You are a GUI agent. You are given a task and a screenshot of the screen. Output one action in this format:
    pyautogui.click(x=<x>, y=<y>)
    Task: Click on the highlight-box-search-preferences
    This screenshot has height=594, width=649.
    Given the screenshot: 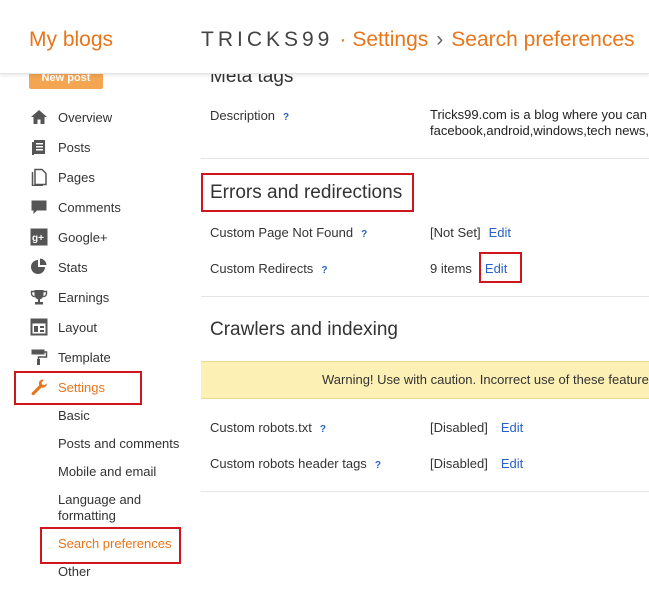 What is the action you would take?
    pyautogui.click(x=110, y=545)
    